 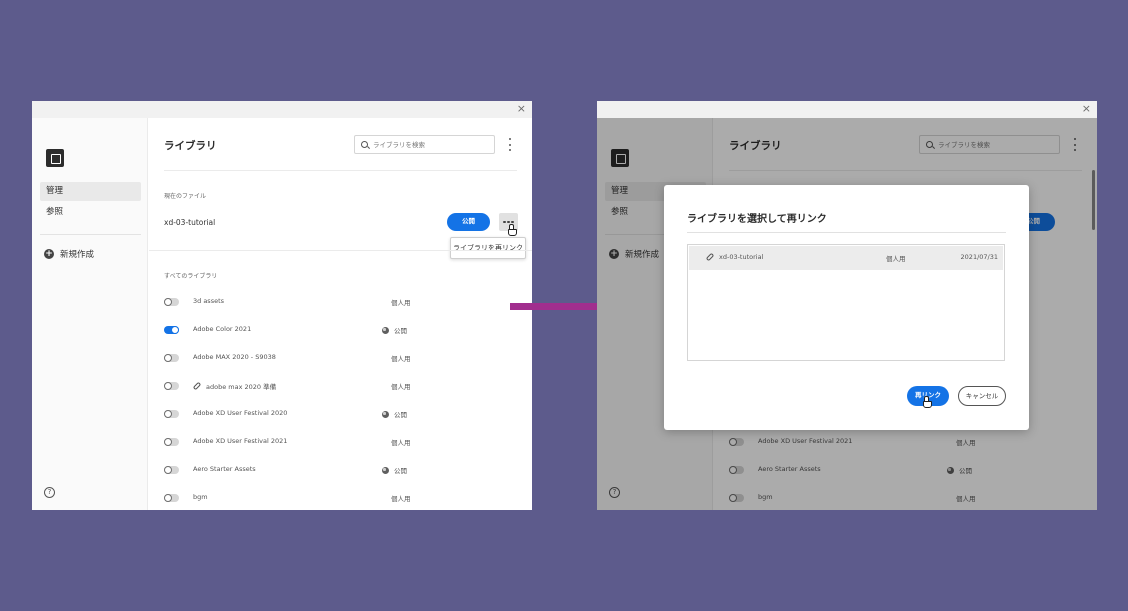 I want to click on section-all-libraries: すべてのライブラリ, so click(x=191, y=276).